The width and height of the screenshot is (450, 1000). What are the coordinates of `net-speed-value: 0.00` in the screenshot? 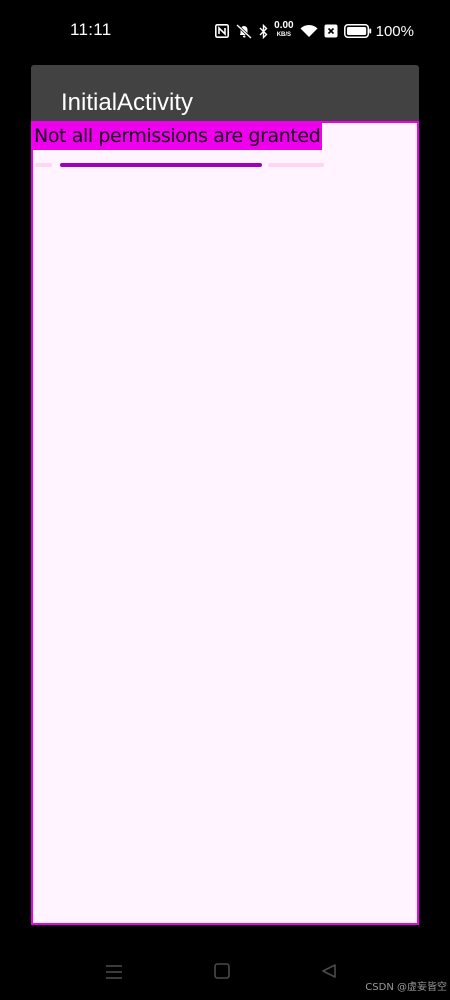 It's located at (284, 25).